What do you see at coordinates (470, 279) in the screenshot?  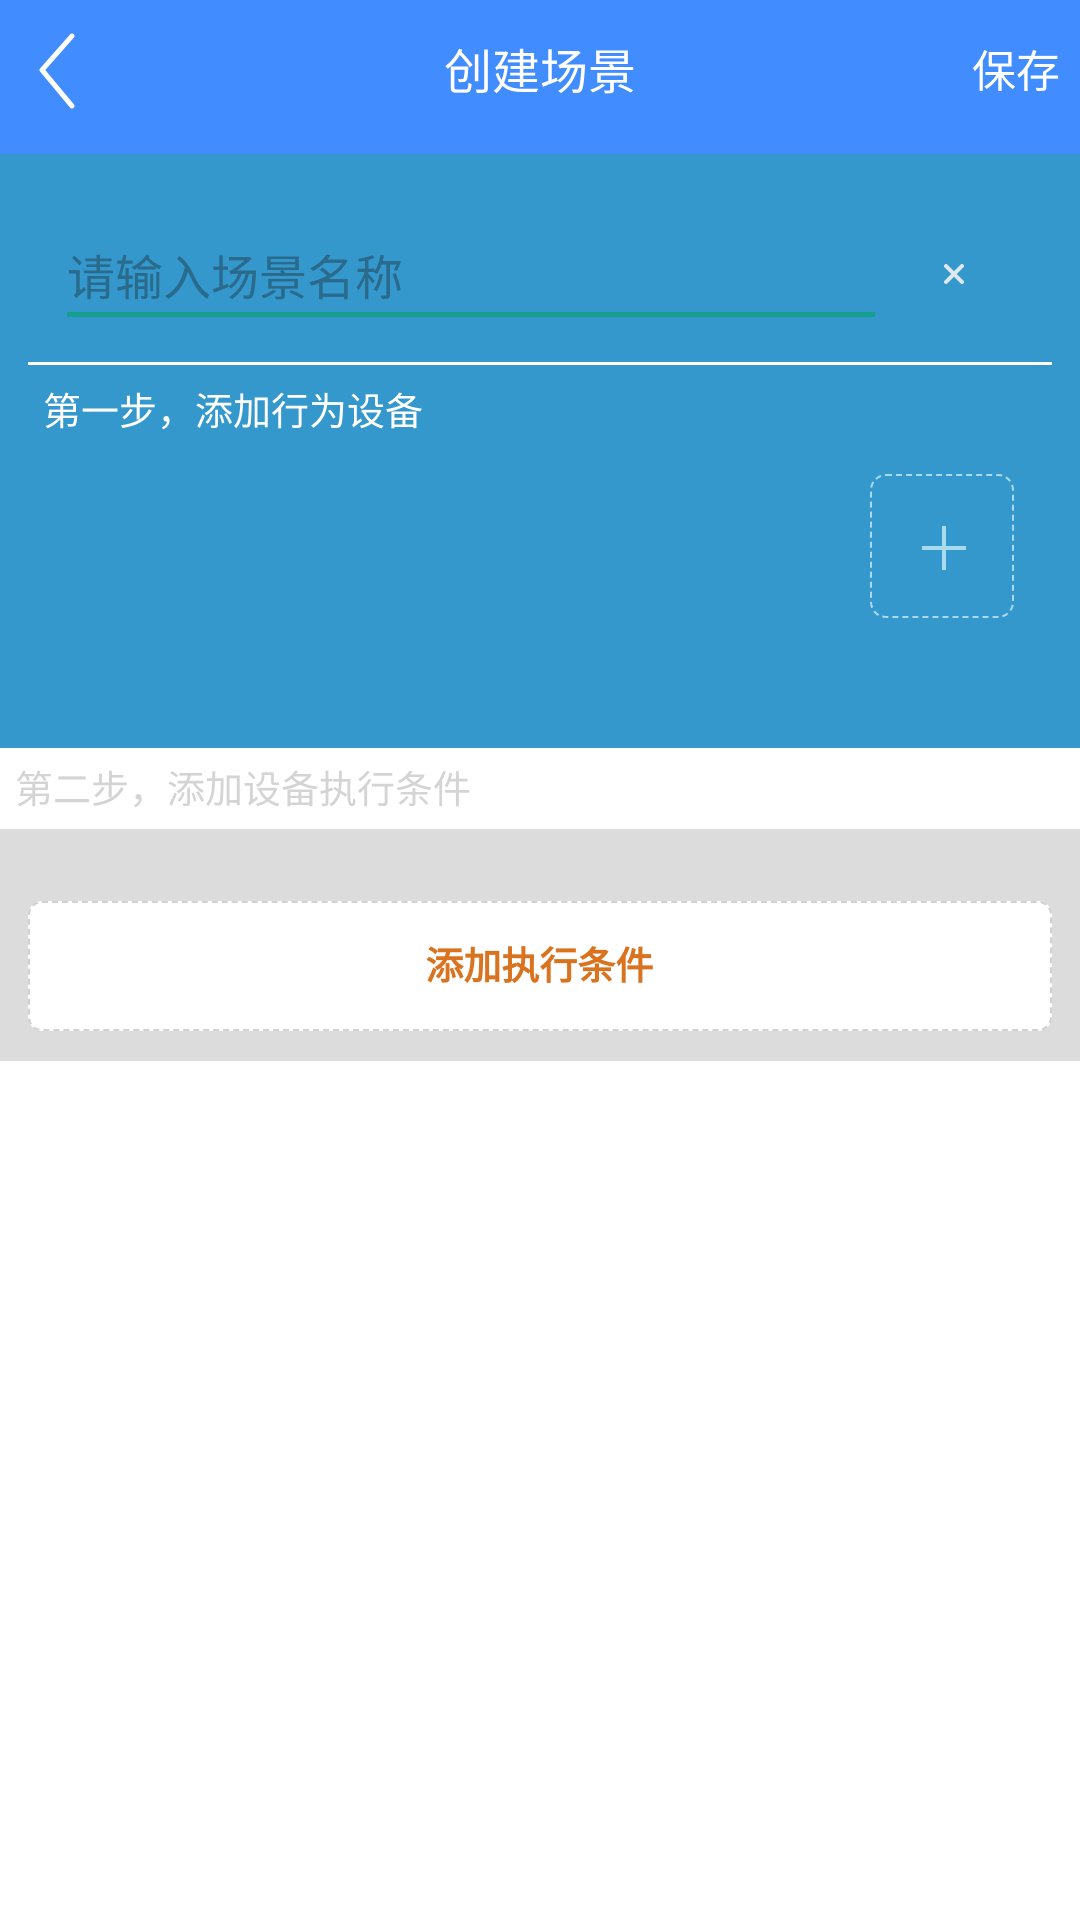 I see `scene-name-input` at bounding box center [470, 279].